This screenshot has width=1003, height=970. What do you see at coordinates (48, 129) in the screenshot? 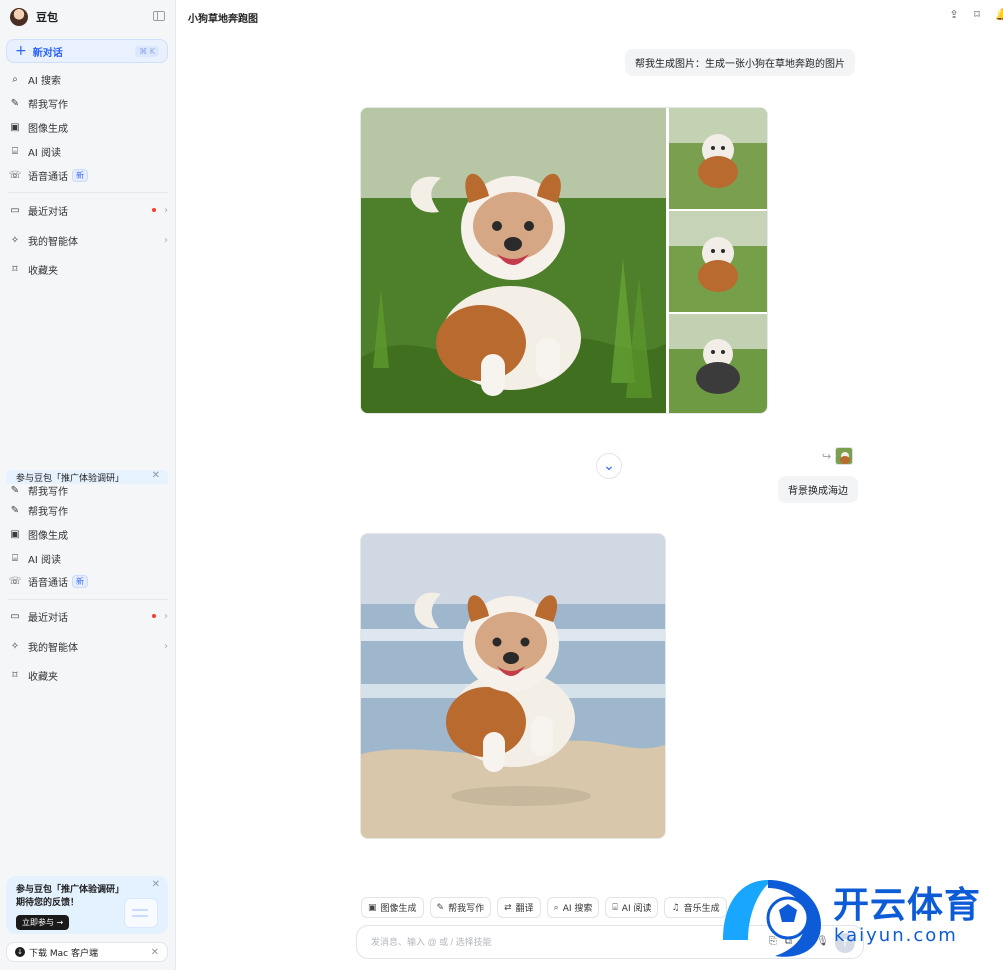
I see `sidebar-item-label: 图像生成` at bounding box center [48, 129].